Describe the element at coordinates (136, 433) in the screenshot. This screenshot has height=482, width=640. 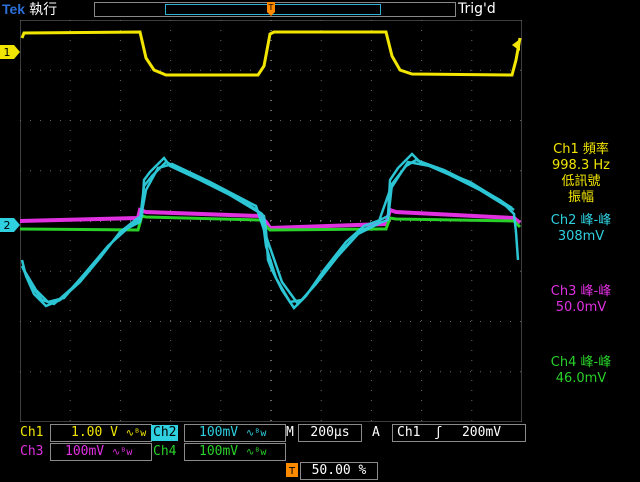
I see `ch1-bw-icon: ∿ᴮw` at that location.